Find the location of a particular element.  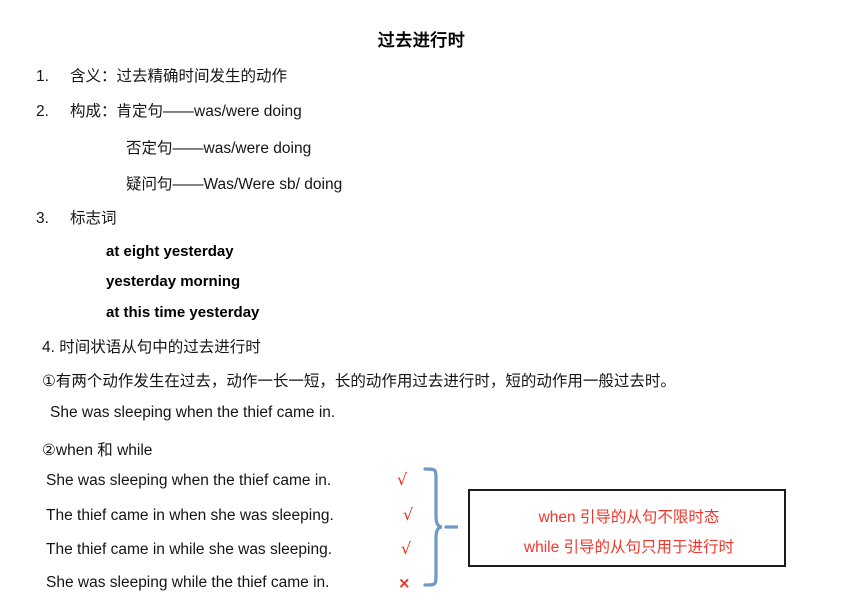

list-marker-4: 4. is located at coordinates (48, 347).